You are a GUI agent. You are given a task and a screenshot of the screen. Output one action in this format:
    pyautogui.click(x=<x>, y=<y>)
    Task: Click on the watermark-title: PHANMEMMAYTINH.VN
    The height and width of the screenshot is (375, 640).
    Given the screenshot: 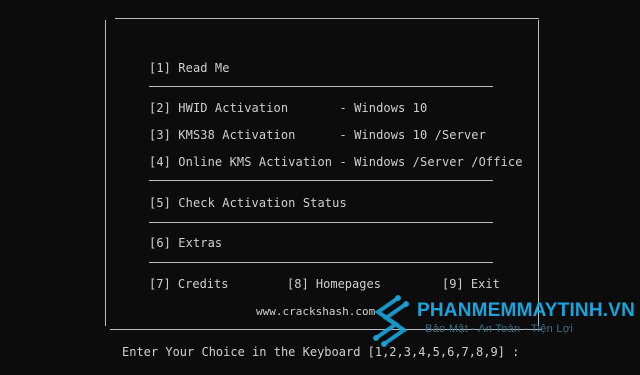 What is the action you would take?
    pyautogui.click(x=526, y=310)
    